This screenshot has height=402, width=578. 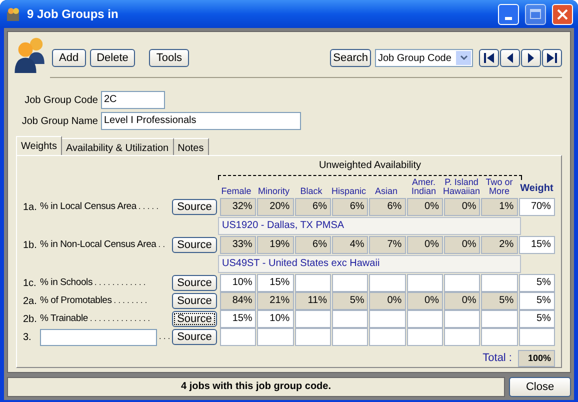 What do you see at coordinates (386, 191) in the screenshot?
I see `column-heading: Asian` at bounding box center [386, 191].